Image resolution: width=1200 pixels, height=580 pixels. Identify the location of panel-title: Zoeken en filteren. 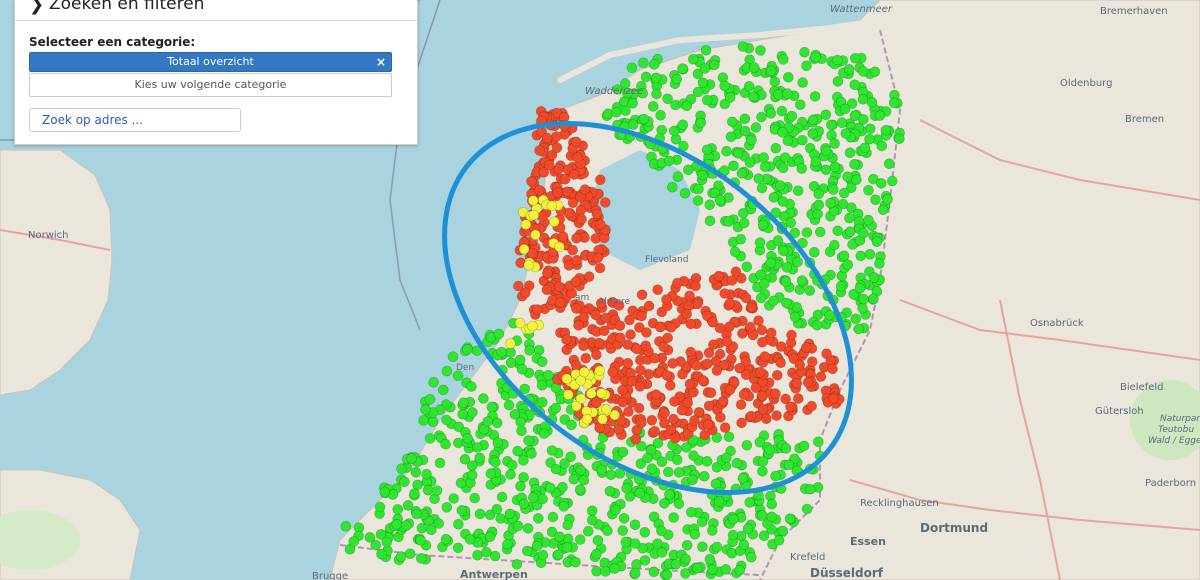
(126, 7).